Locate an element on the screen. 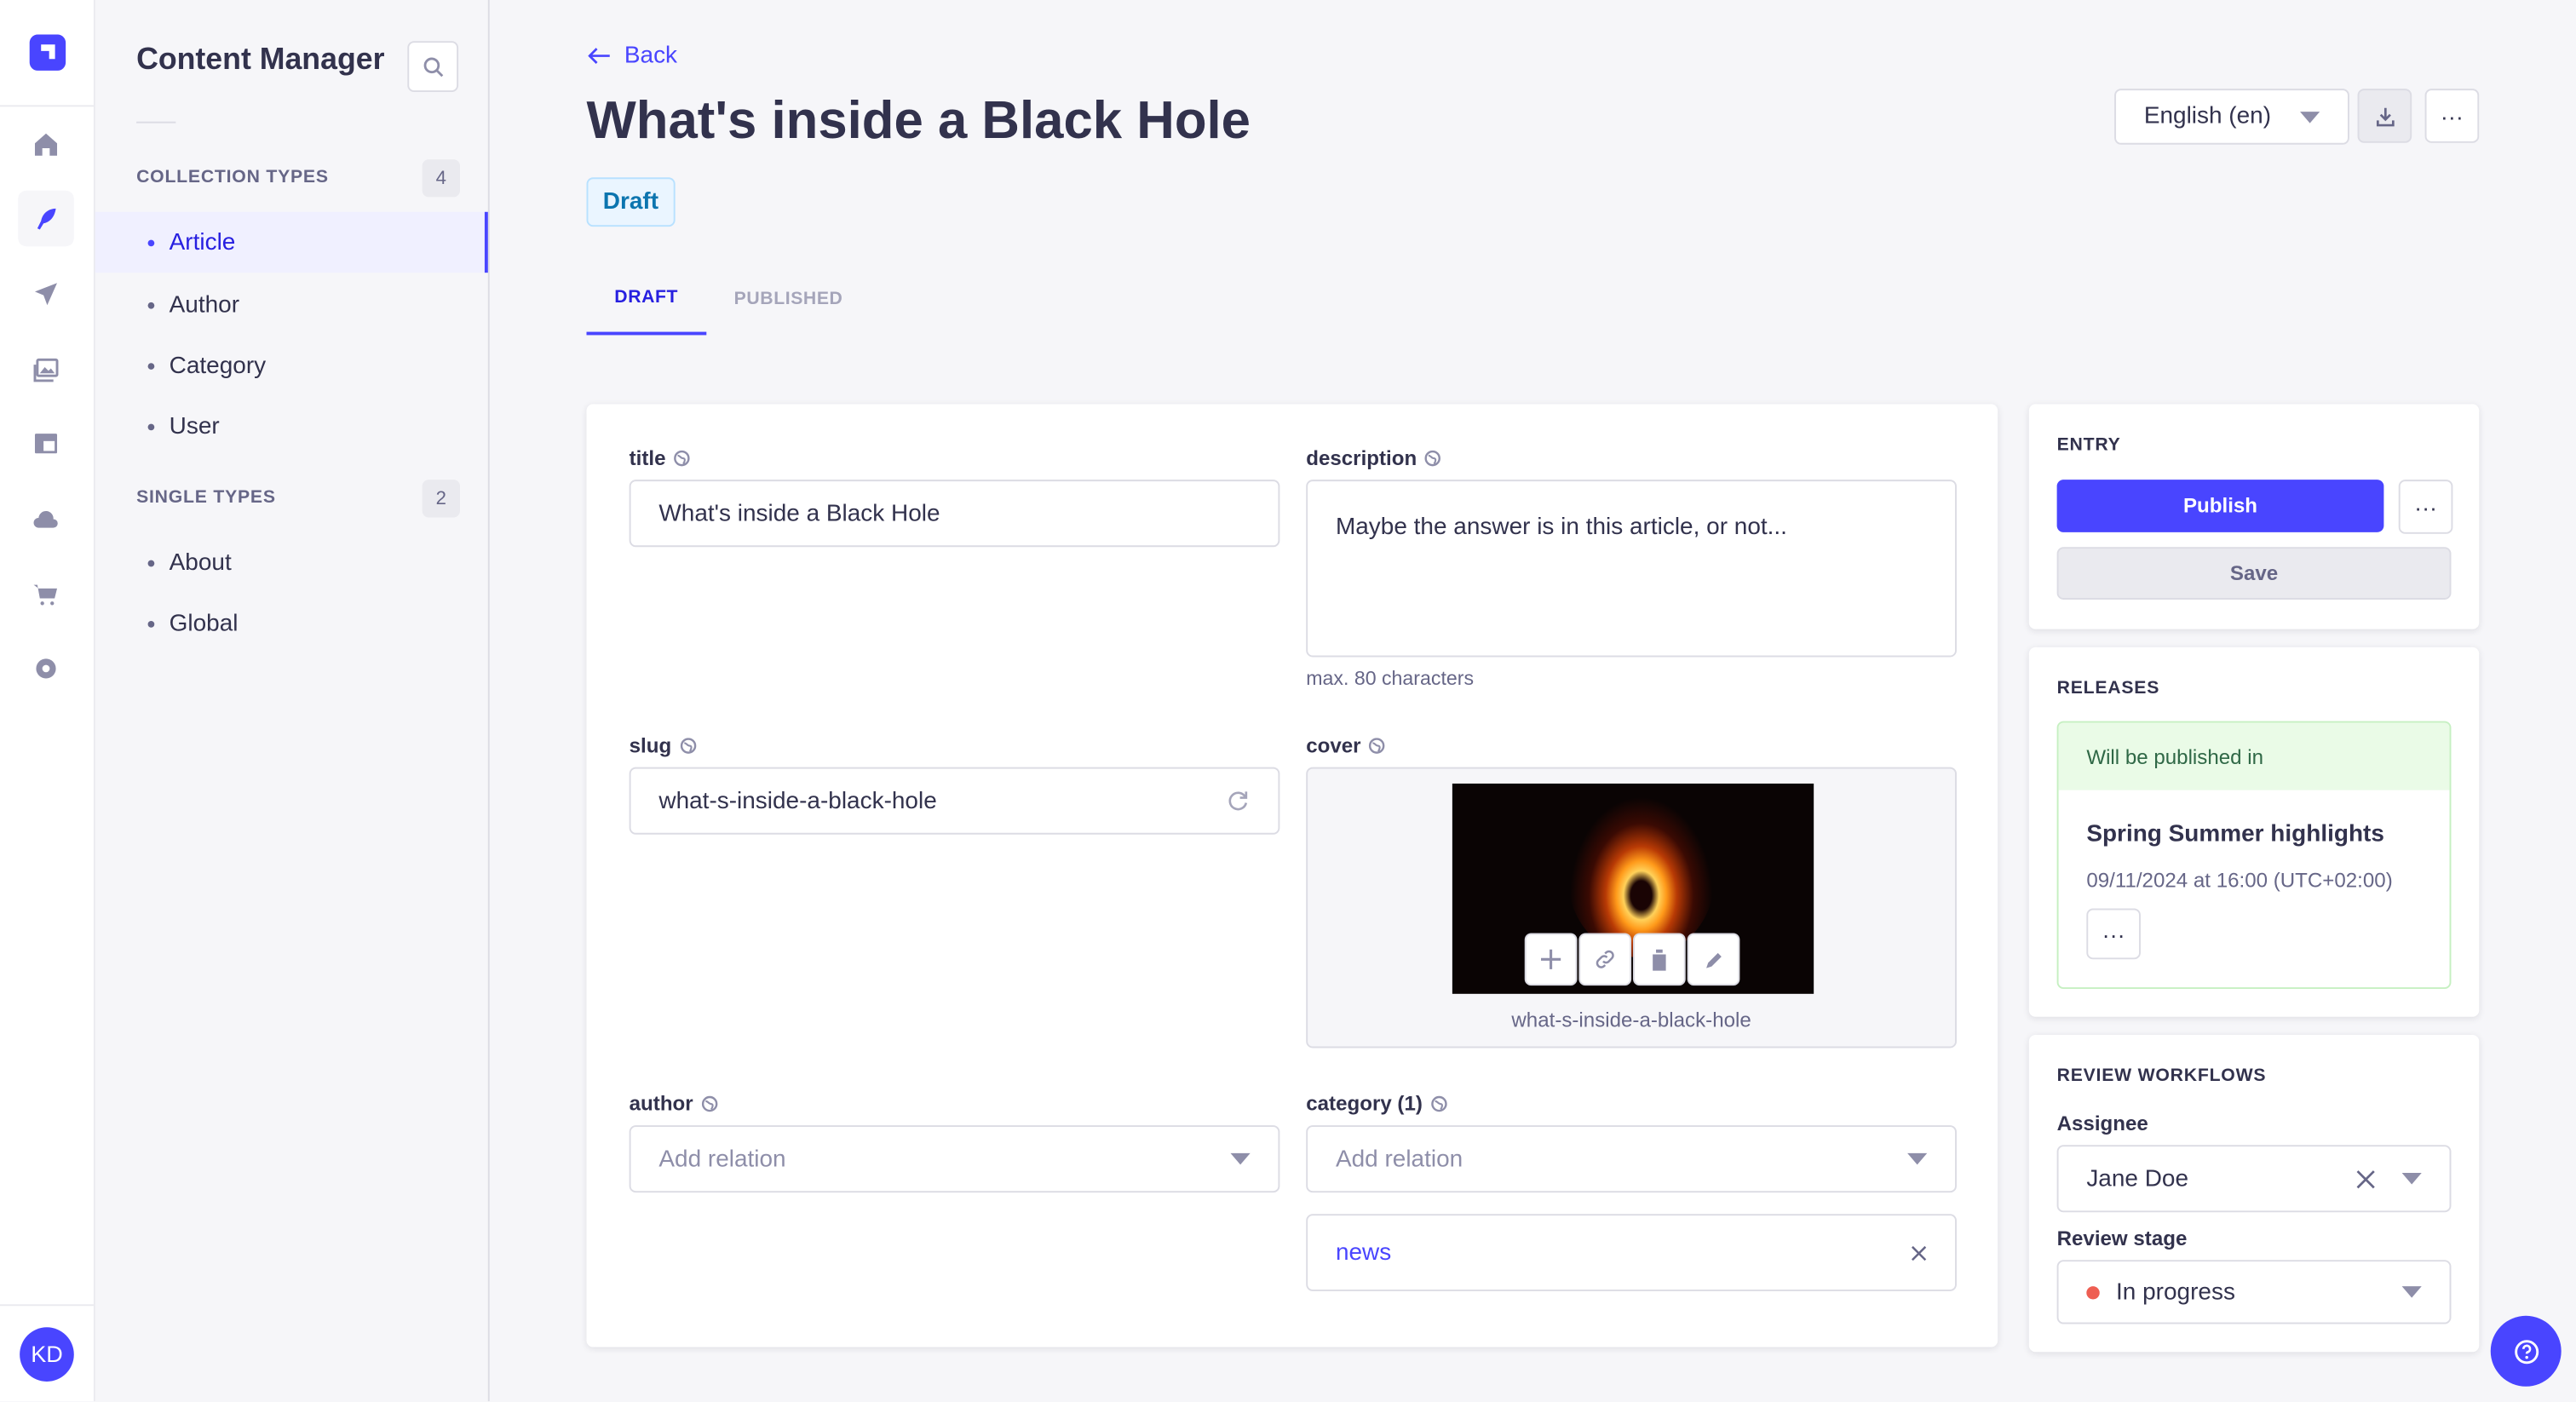 This screenshot has height=1402, width=2576. nav-settings is located at coordinates (46, 669).